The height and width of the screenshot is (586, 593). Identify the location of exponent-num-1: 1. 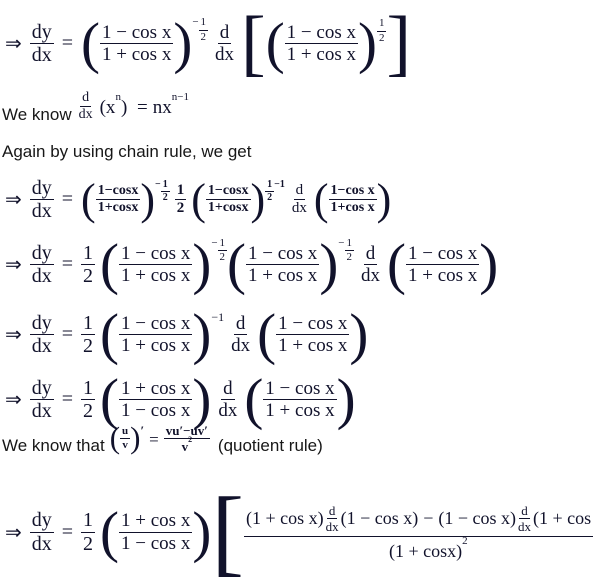
(203, 24).